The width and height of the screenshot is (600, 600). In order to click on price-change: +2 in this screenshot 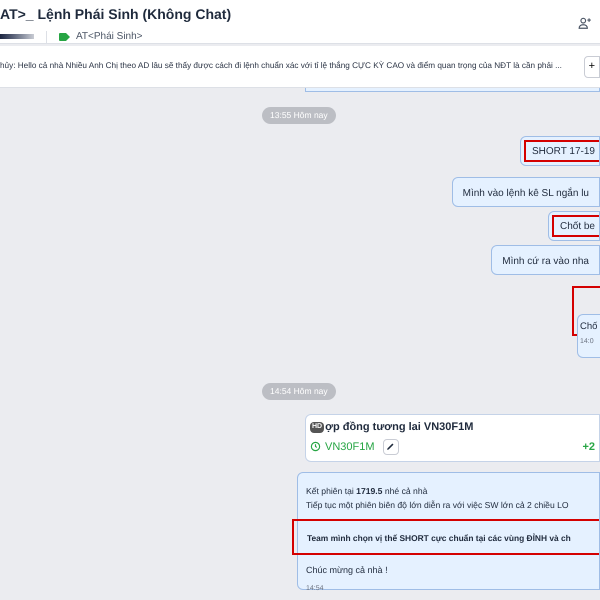, I will do `click(588, 447)`.